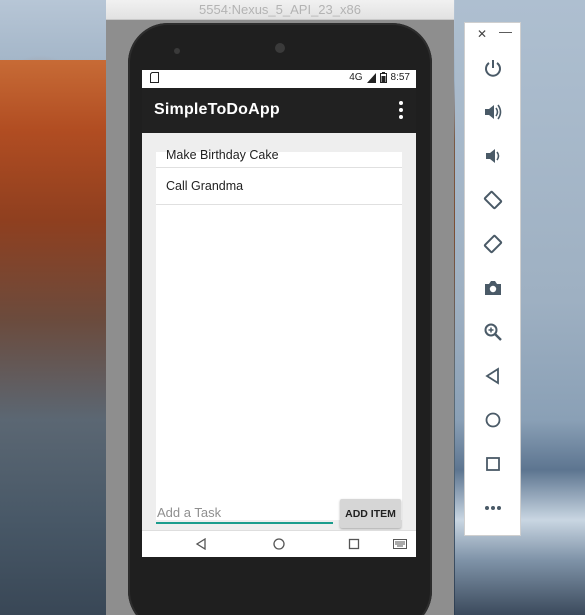 The image size is (585, 615). I want to click on minimize-icon: —, so click(505, 31).